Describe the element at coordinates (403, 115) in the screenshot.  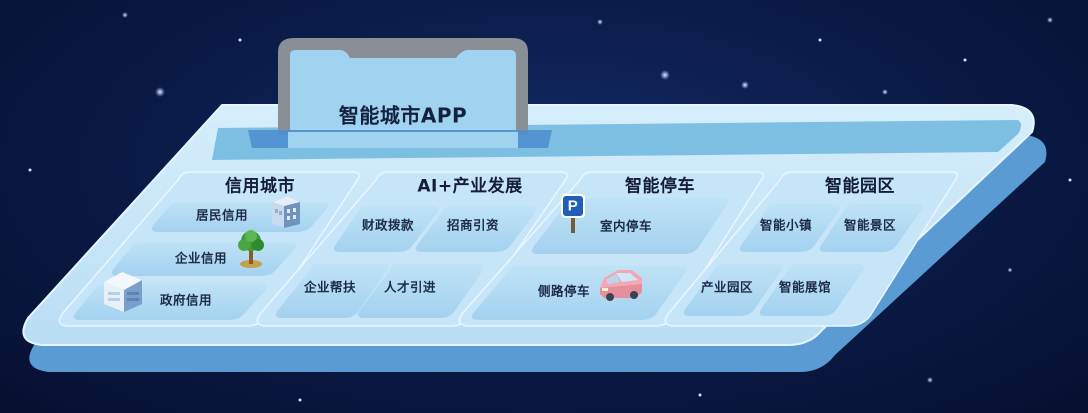
I see `app-title: 智能城市APP` at that location.